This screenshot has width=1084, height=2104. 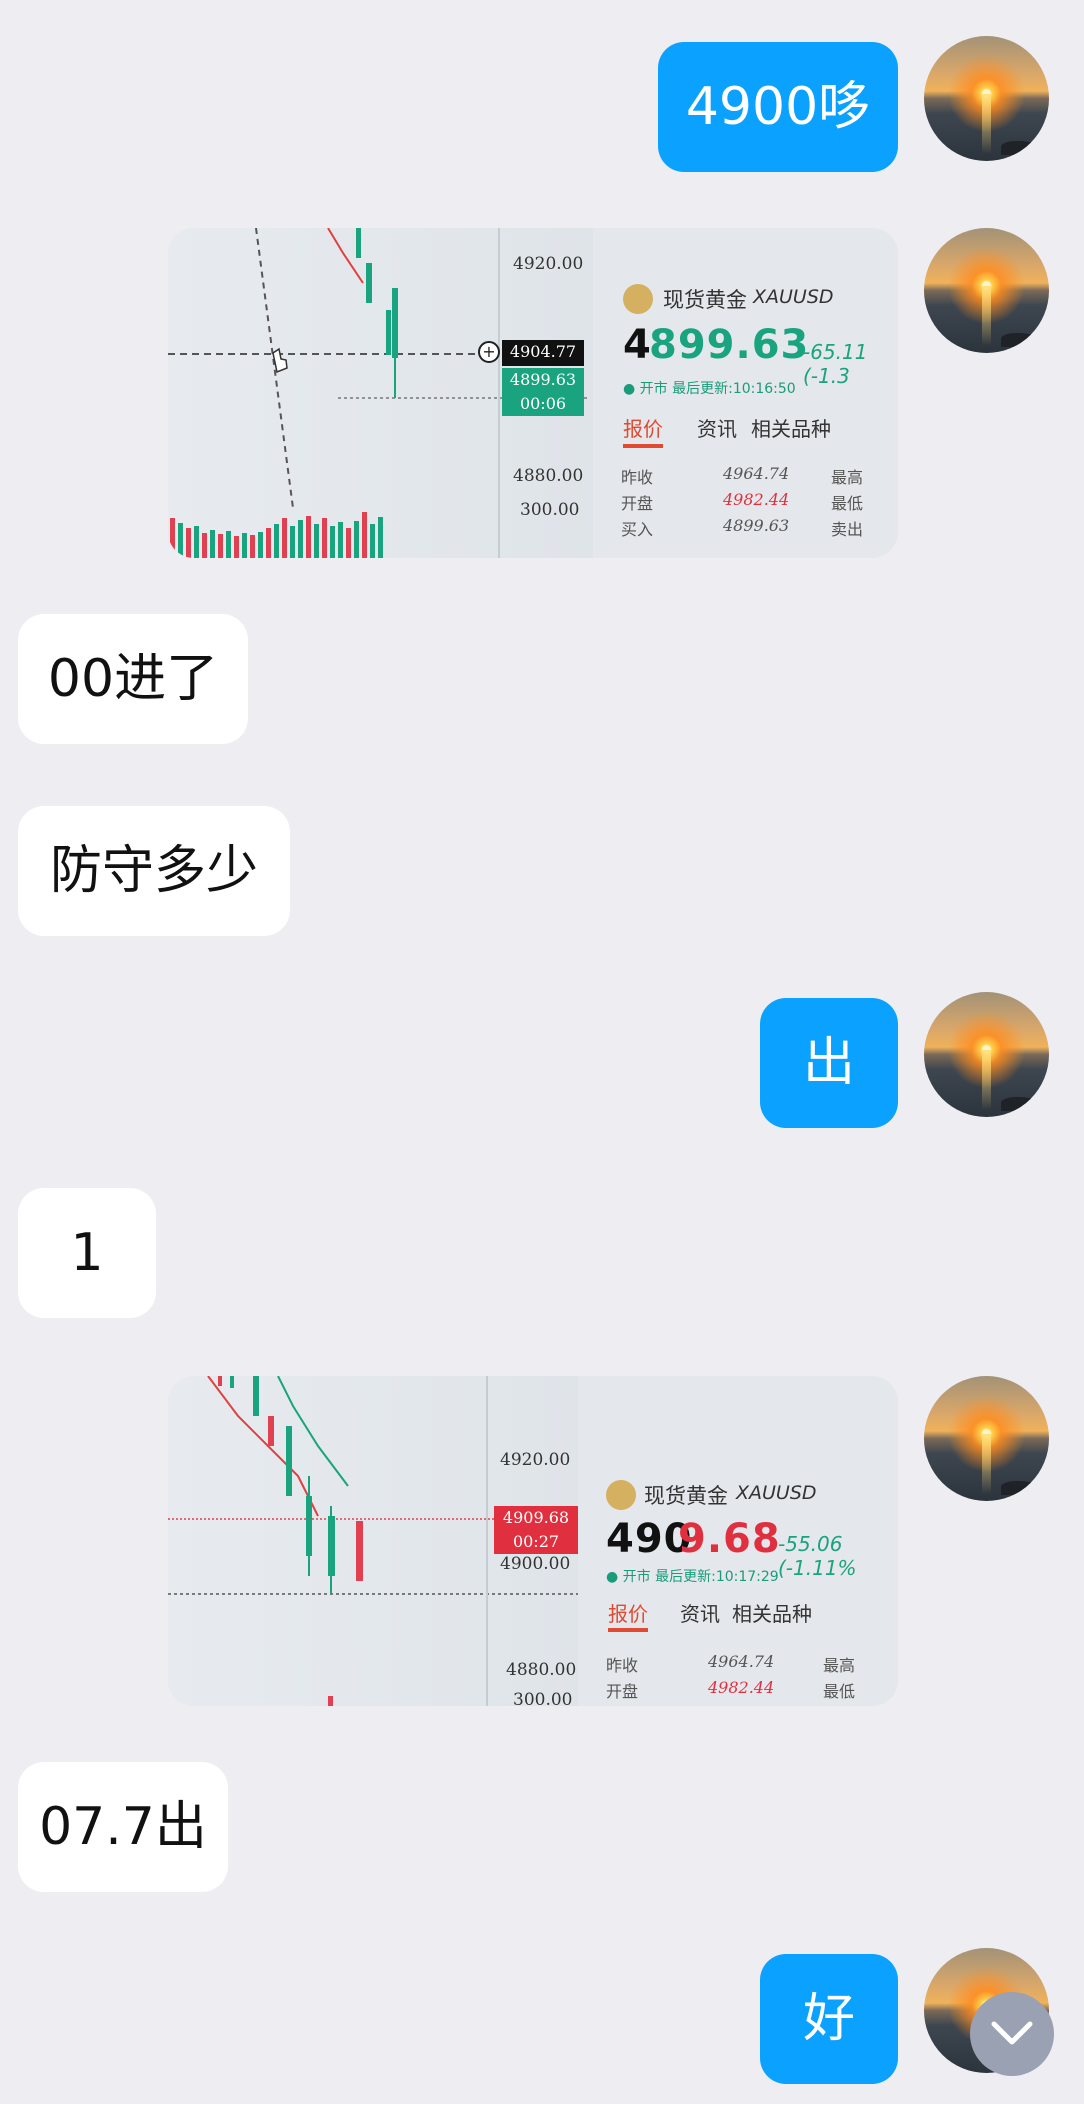 What do you see at coordinates (154, 871) in the screenshot?
I see `message-bubble-incoming: 防守多少` at bounding box center [154, 871].